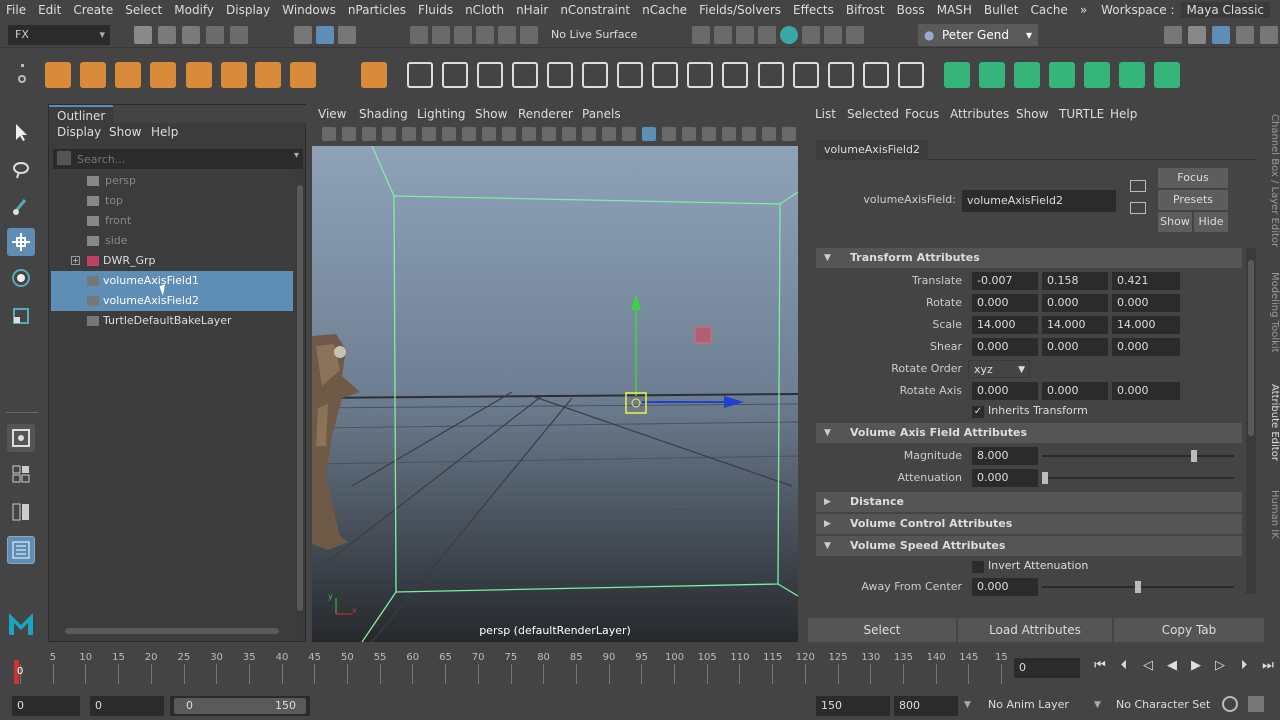 This screenshot has height=720, width=1280. What do you see at coordinates (377, 10) in the screenshot?
I see `menu-nparticles: nParticles` at bounding box center [377, 10].